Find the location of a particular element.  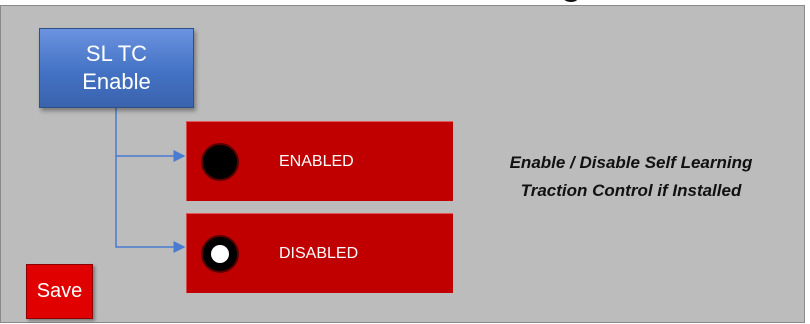

disabled-radio-icon is located at coordinates (220, 254).